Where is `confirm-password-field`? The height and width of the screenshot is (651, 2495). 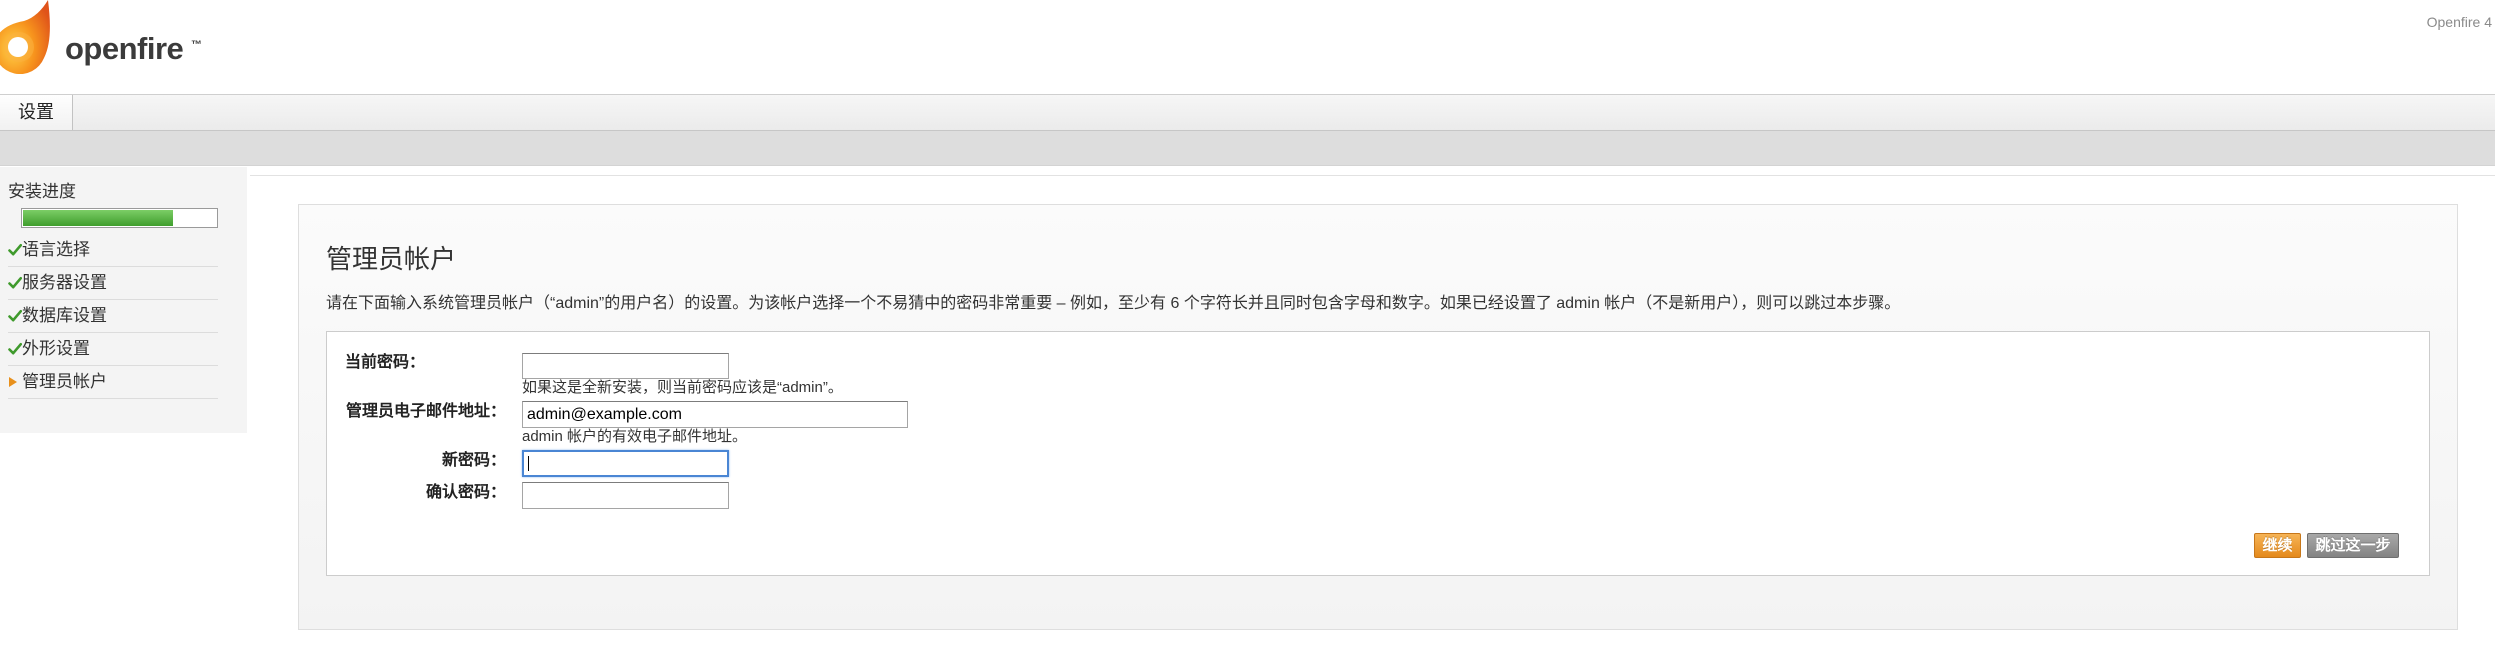 confirm-password-field is located at coordinates (625, 495).